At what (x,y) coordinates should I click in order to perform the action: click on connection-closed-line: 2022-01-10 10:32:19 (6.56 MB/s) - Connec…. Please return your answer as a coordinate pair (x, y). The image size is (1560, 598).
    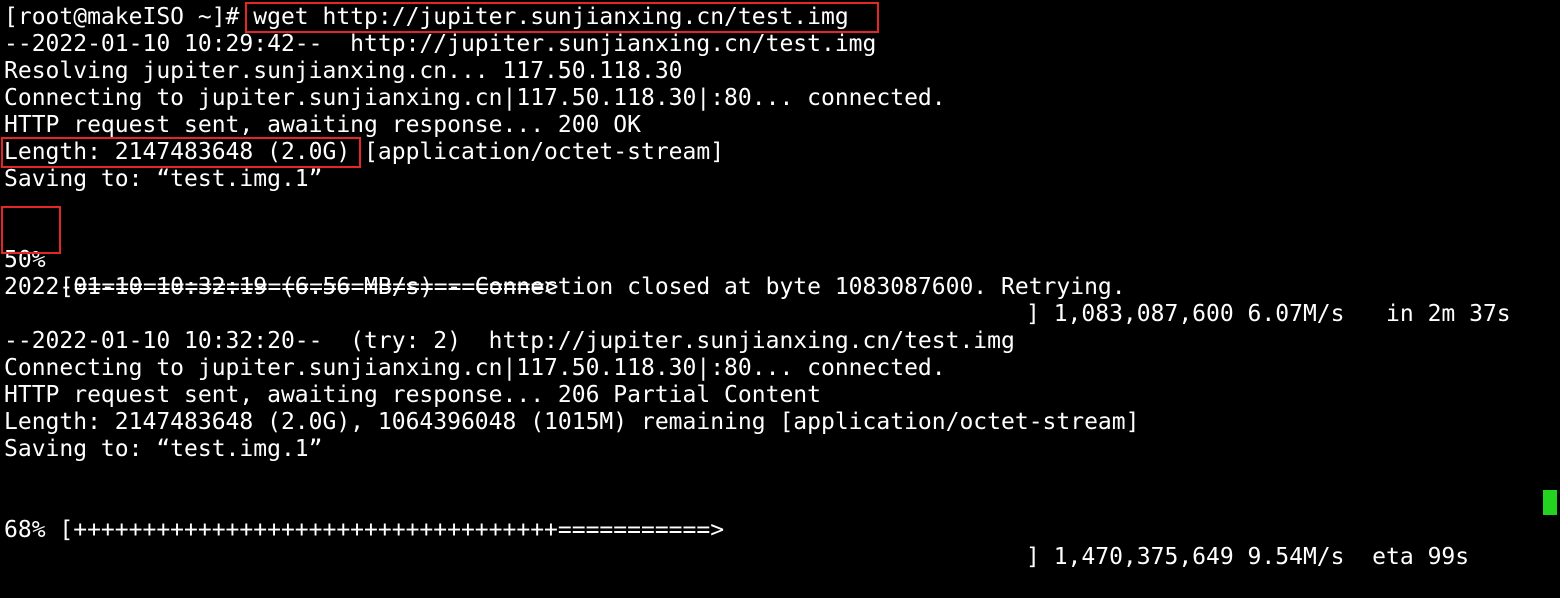
    Looking at the image, I should click on (565, 287).